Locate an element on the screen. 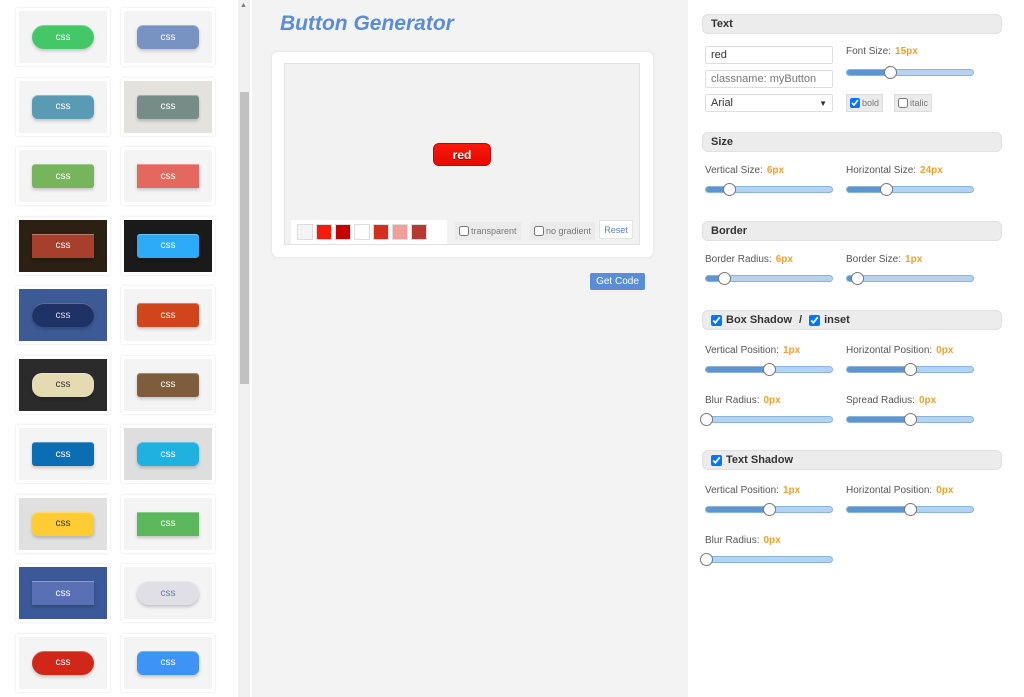  text-input is located at coordinates (769, 55).